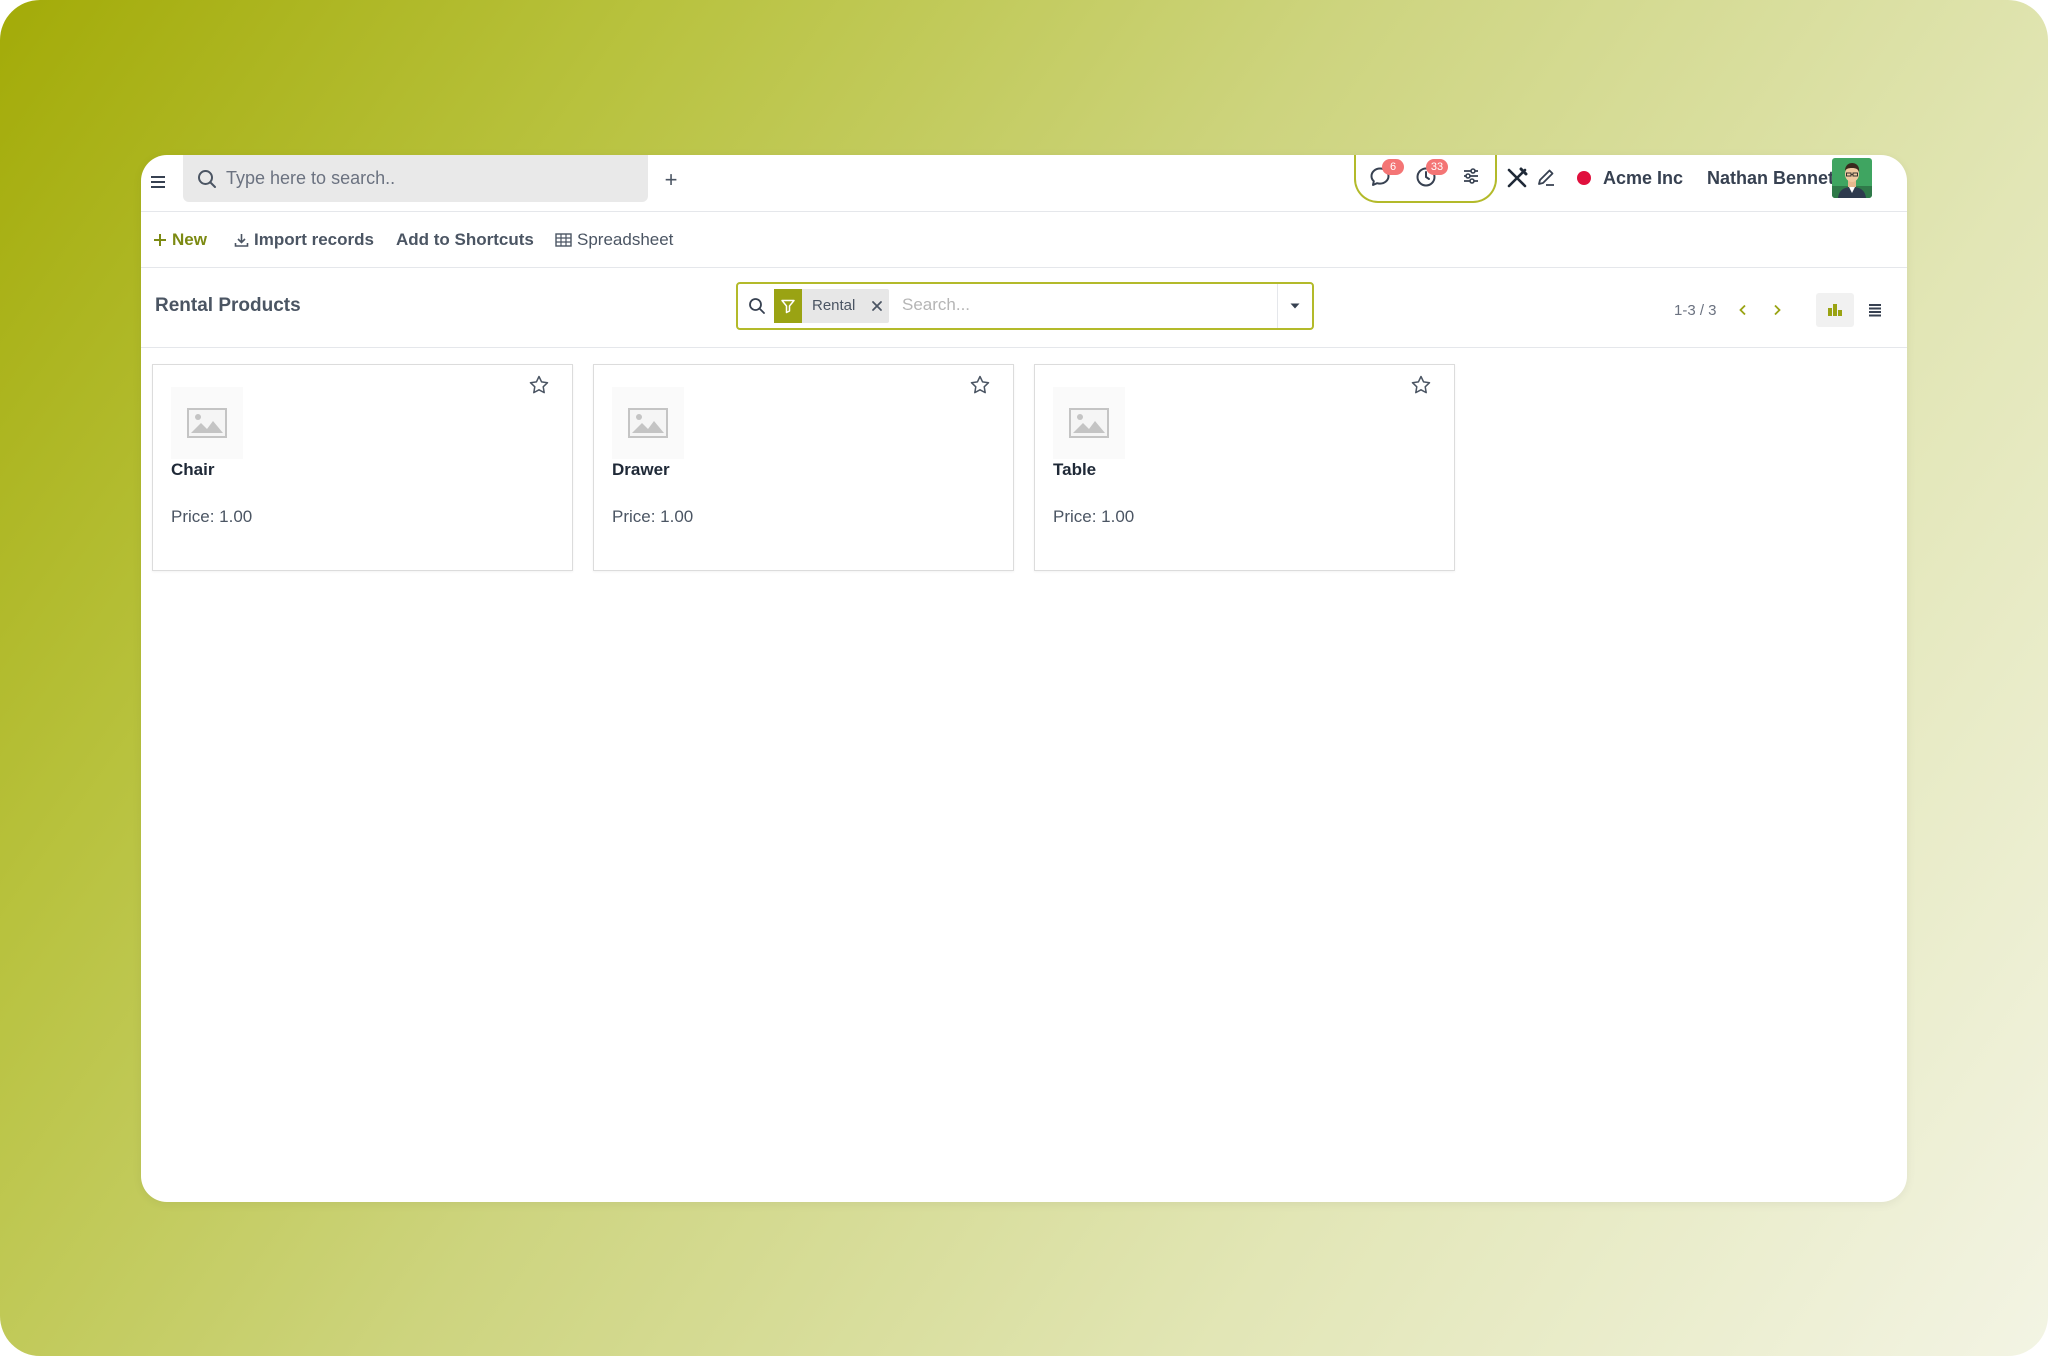 Image resolution: width=2048 pixels, height=1356 pixels. What do you see at coordinates (1024, 183) in the screenshot?
I see `top-navbar: + 6 33` at bounding box center [1024, 183].